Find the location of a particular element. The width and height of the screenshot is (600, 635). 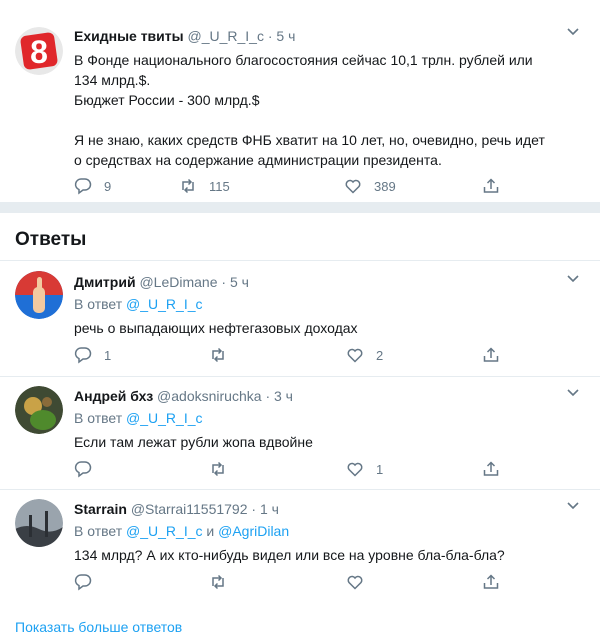

like-count: 2 is located at coordinates (380, 355).